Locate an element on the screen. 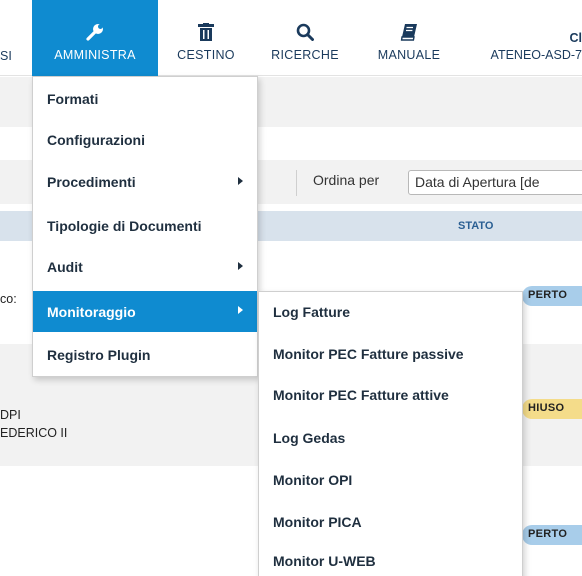 The height and width of the screenshot is (576, 582). book-icon is located at coordinates (409, 32).